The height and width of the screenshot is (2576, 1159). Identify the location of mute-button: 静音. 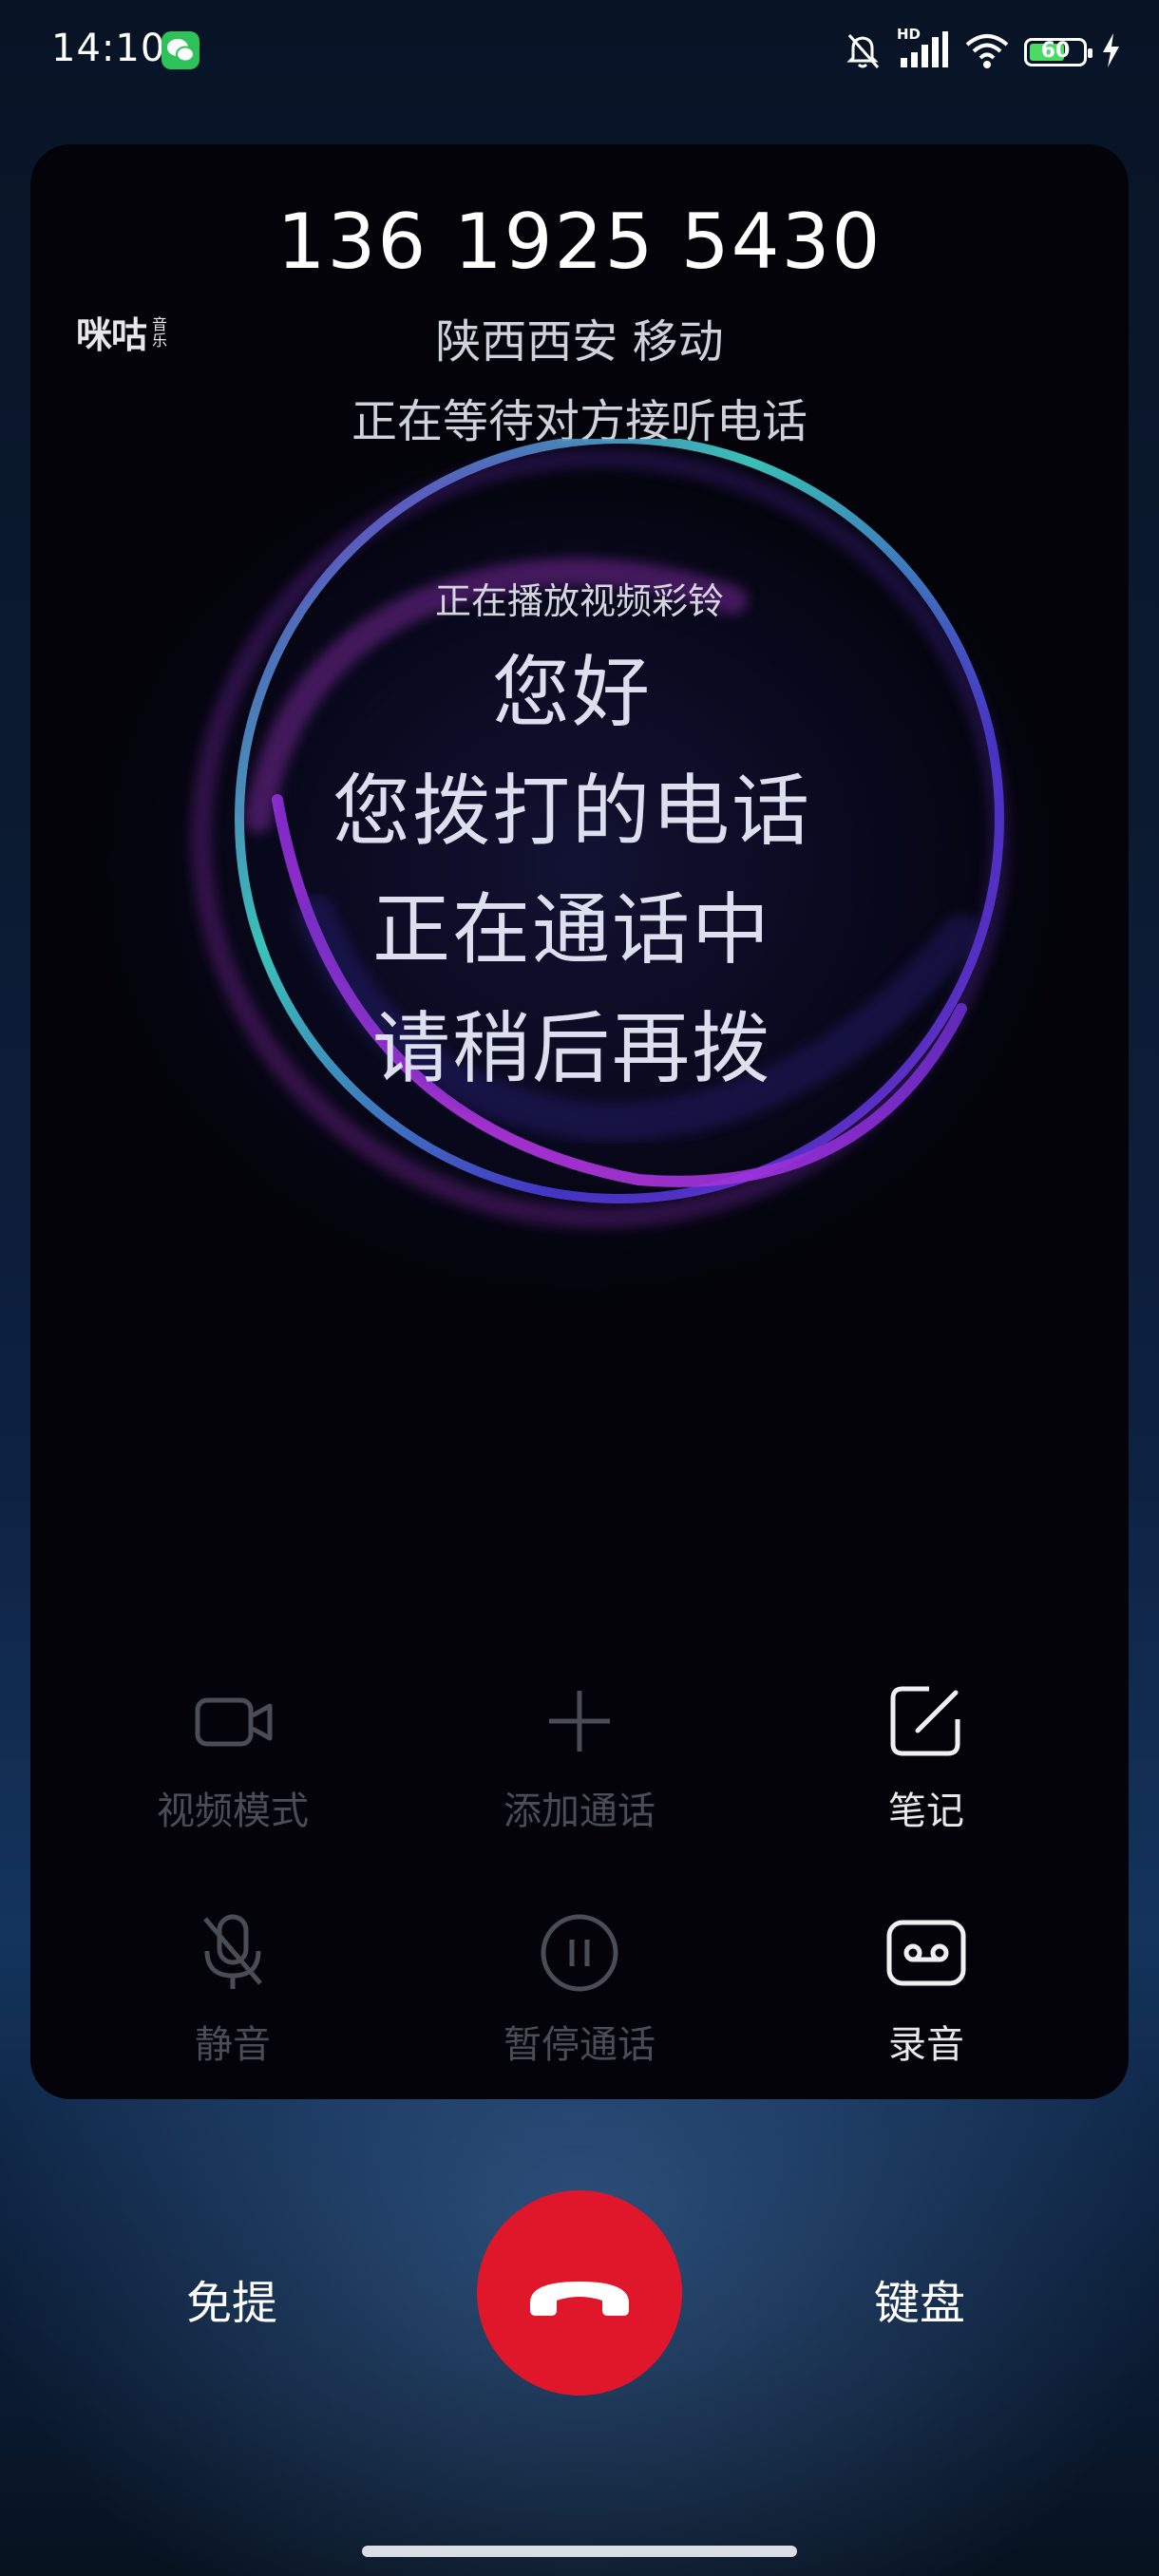
(232, 1991).